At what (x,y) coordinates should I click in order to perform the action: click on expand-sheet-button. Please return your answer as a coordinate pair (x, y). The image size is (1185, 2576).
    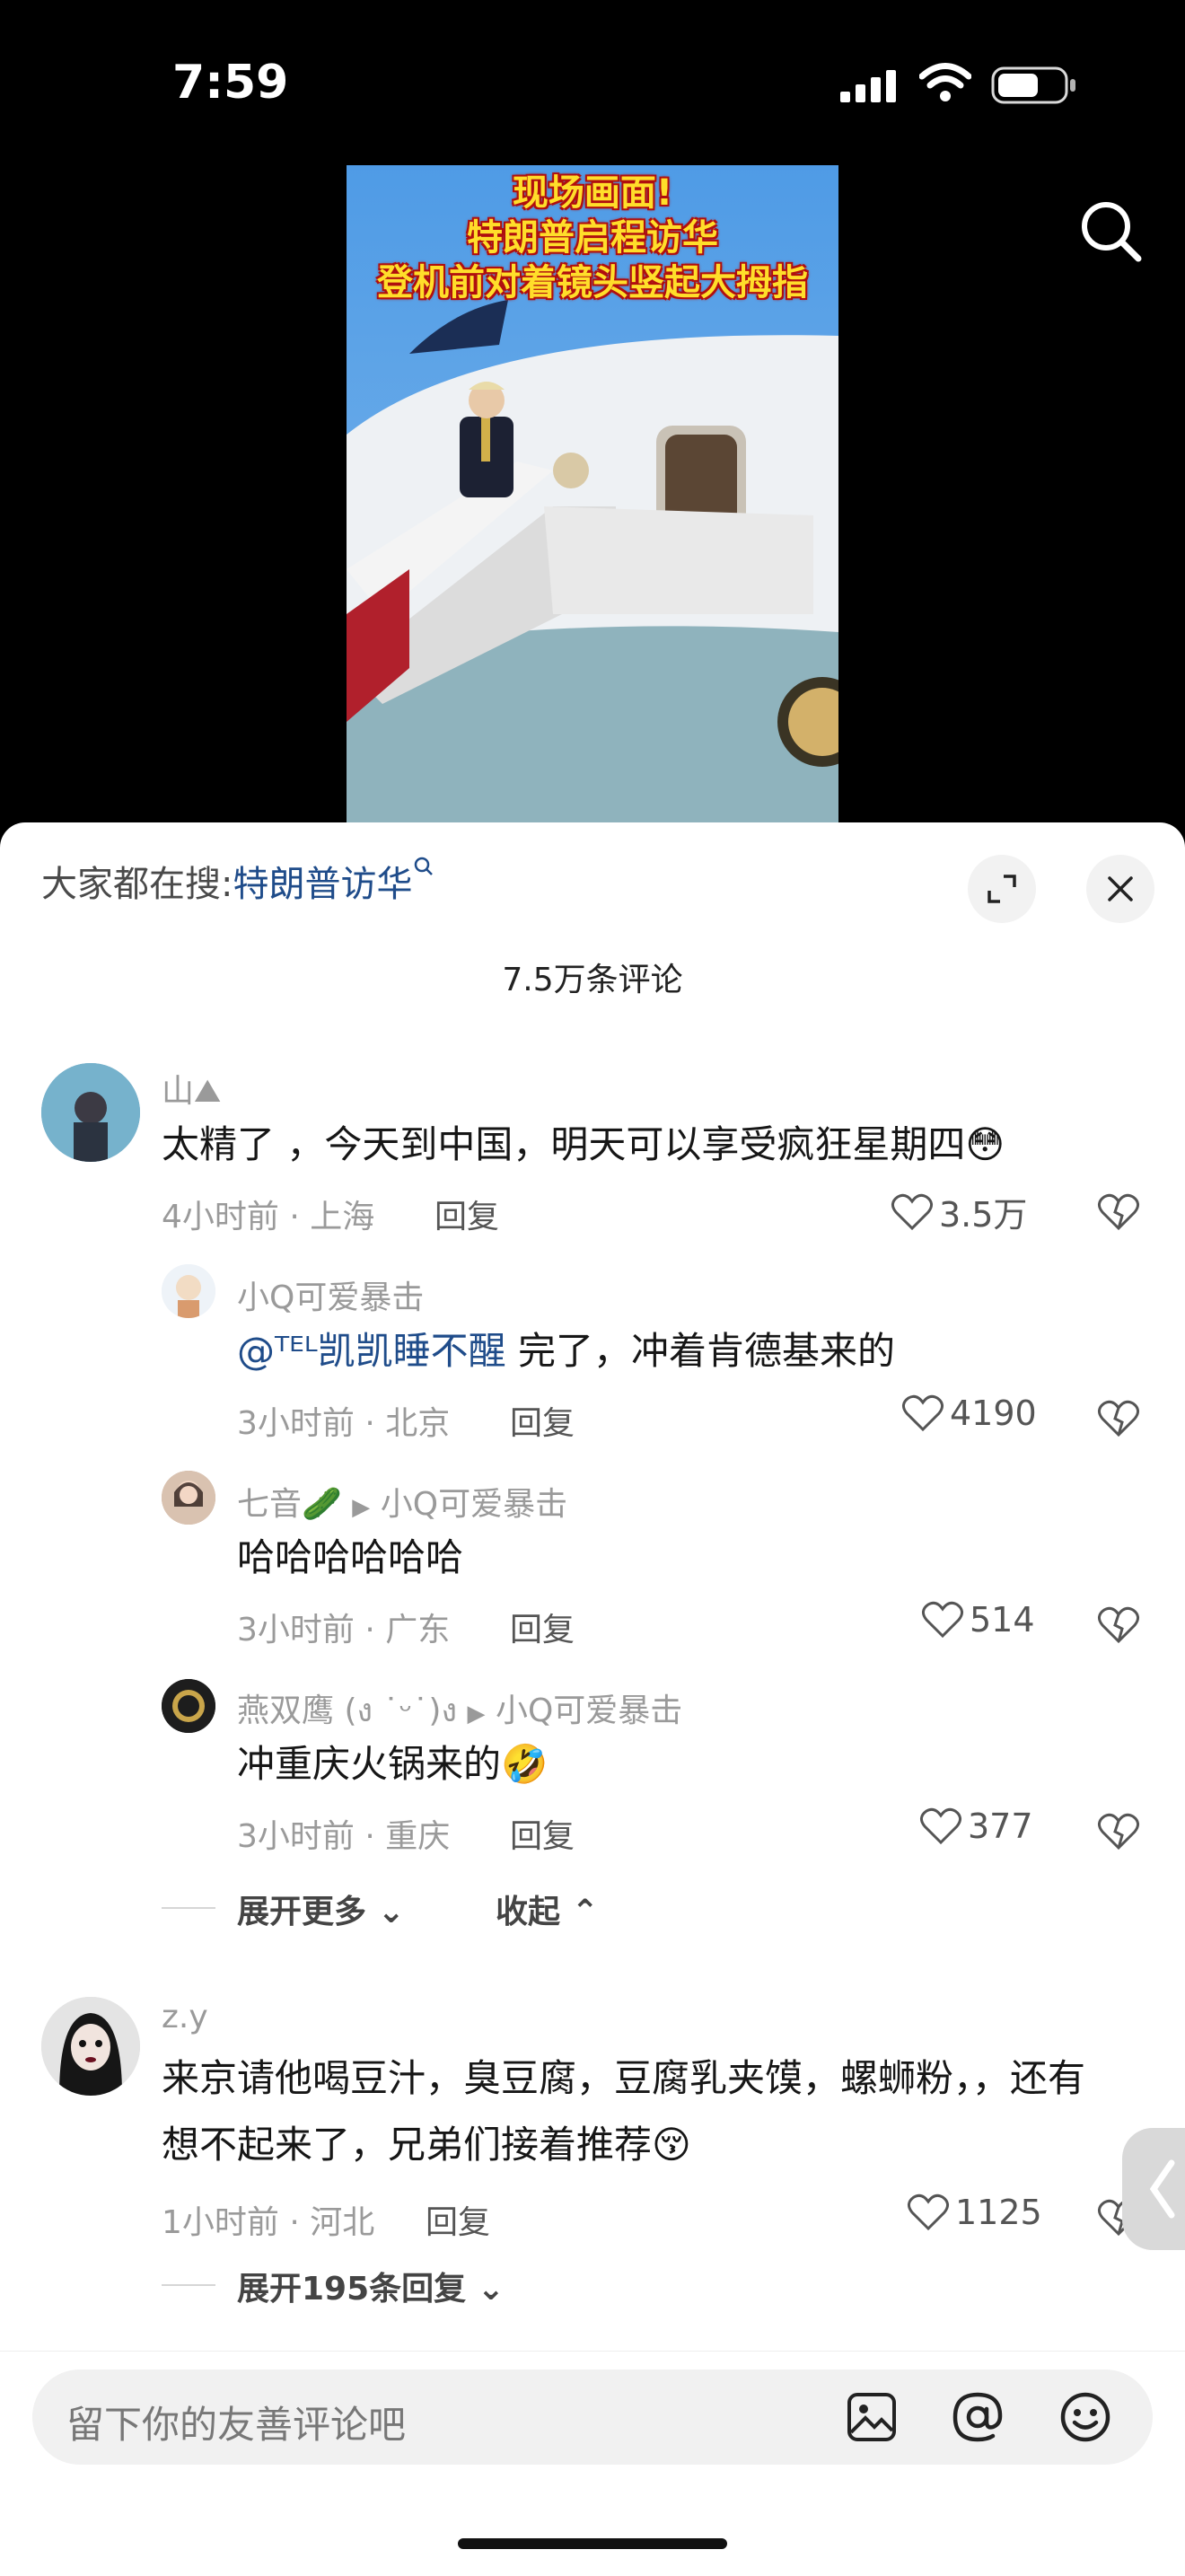
    Looking at the image, I should click on (1002, 889).